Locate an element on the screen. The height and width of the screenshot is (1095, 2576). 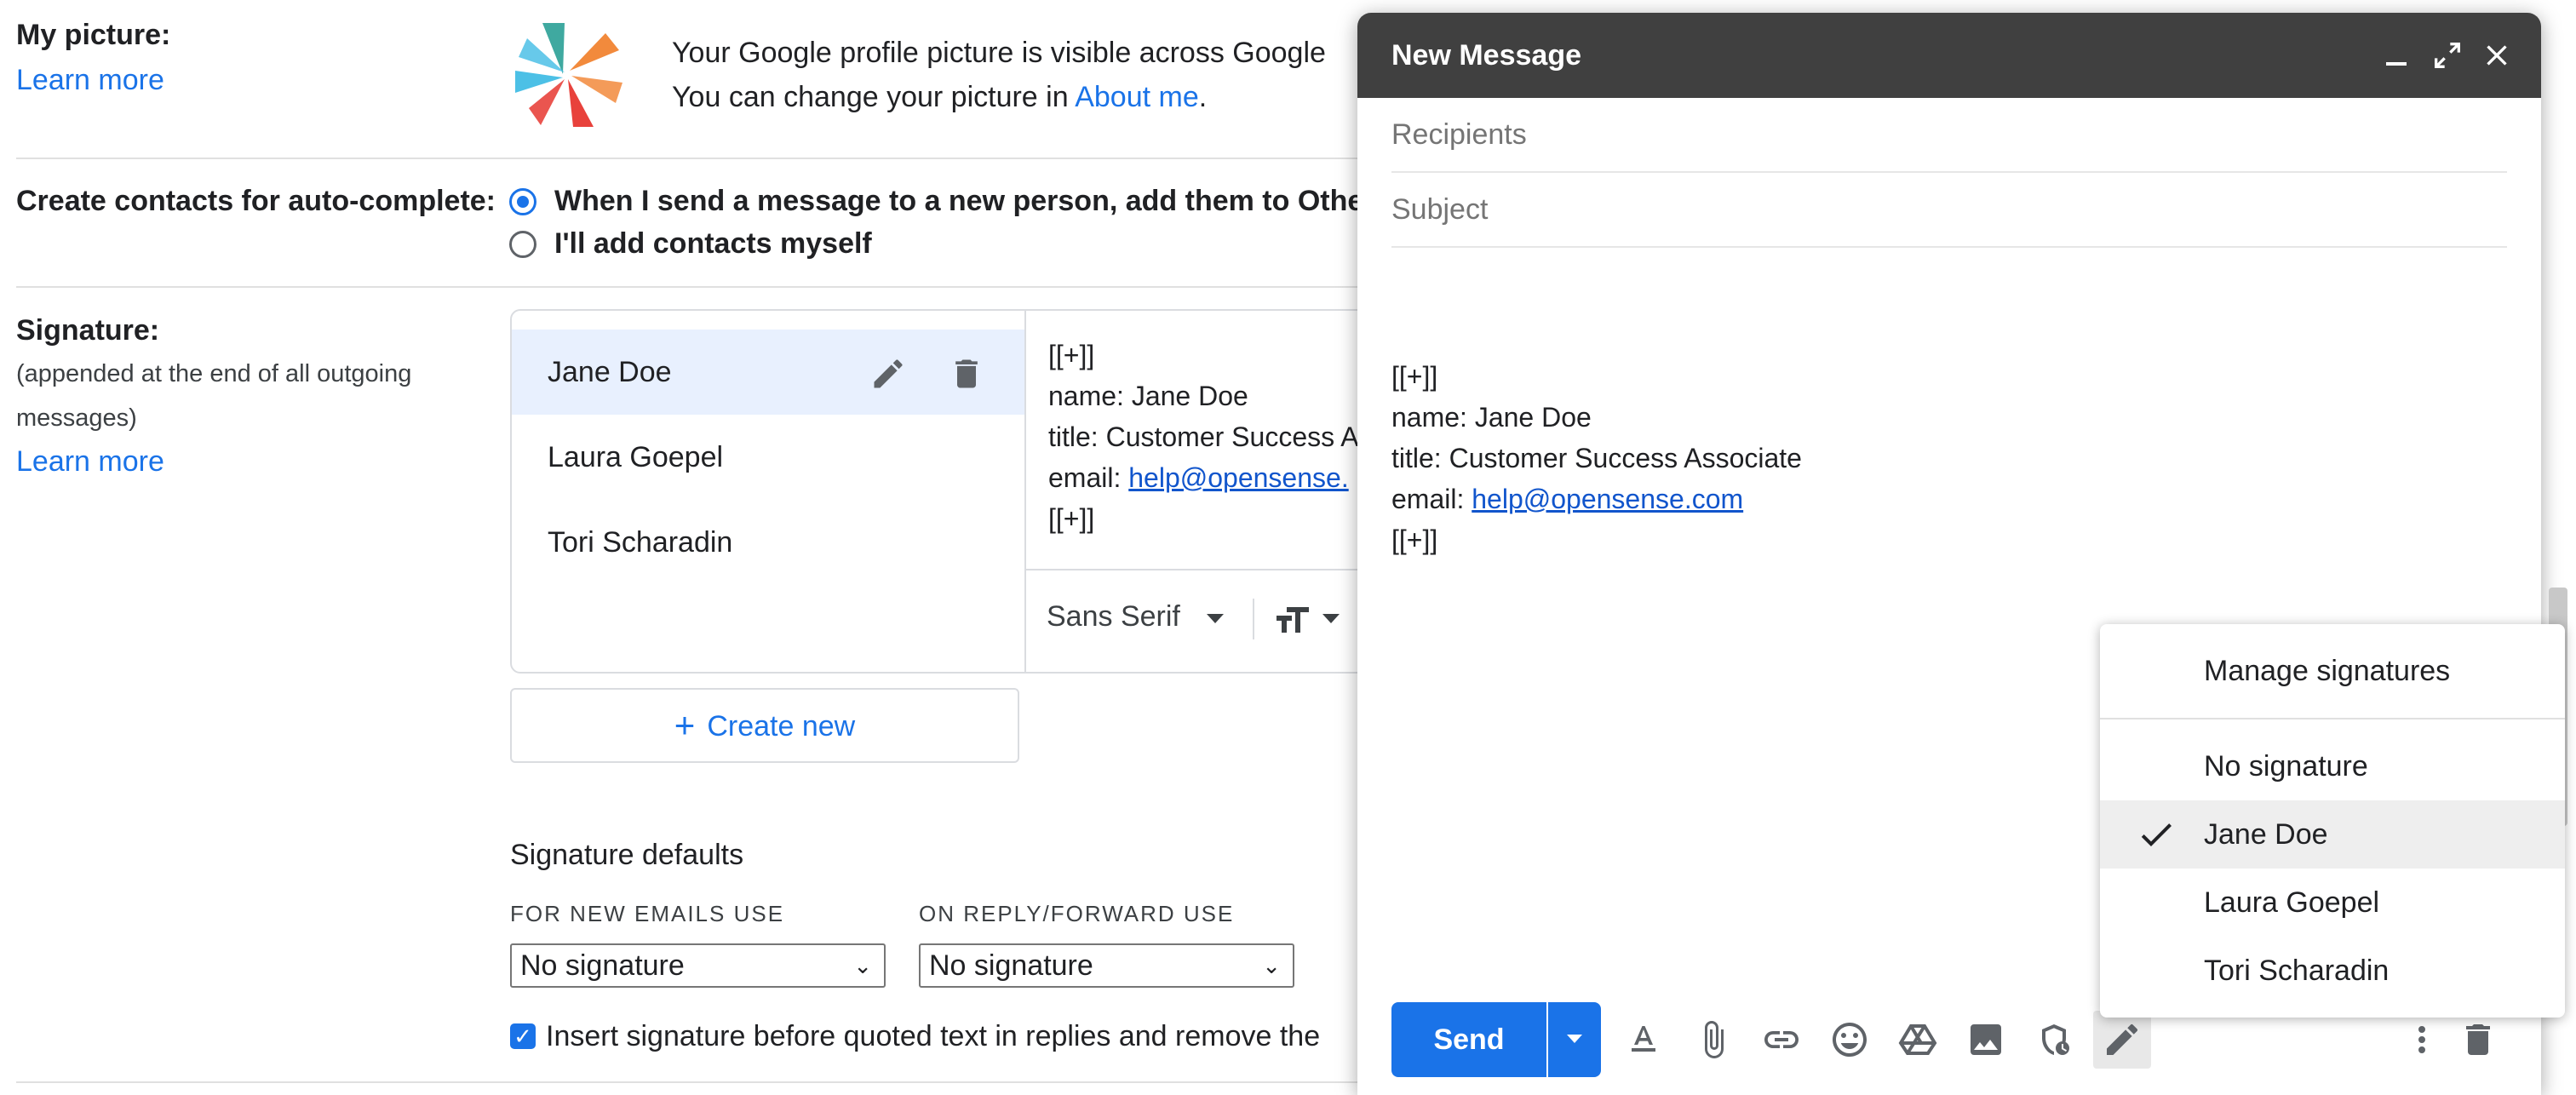
body-email-prefix: email: is located at coordinates (1431, 499).